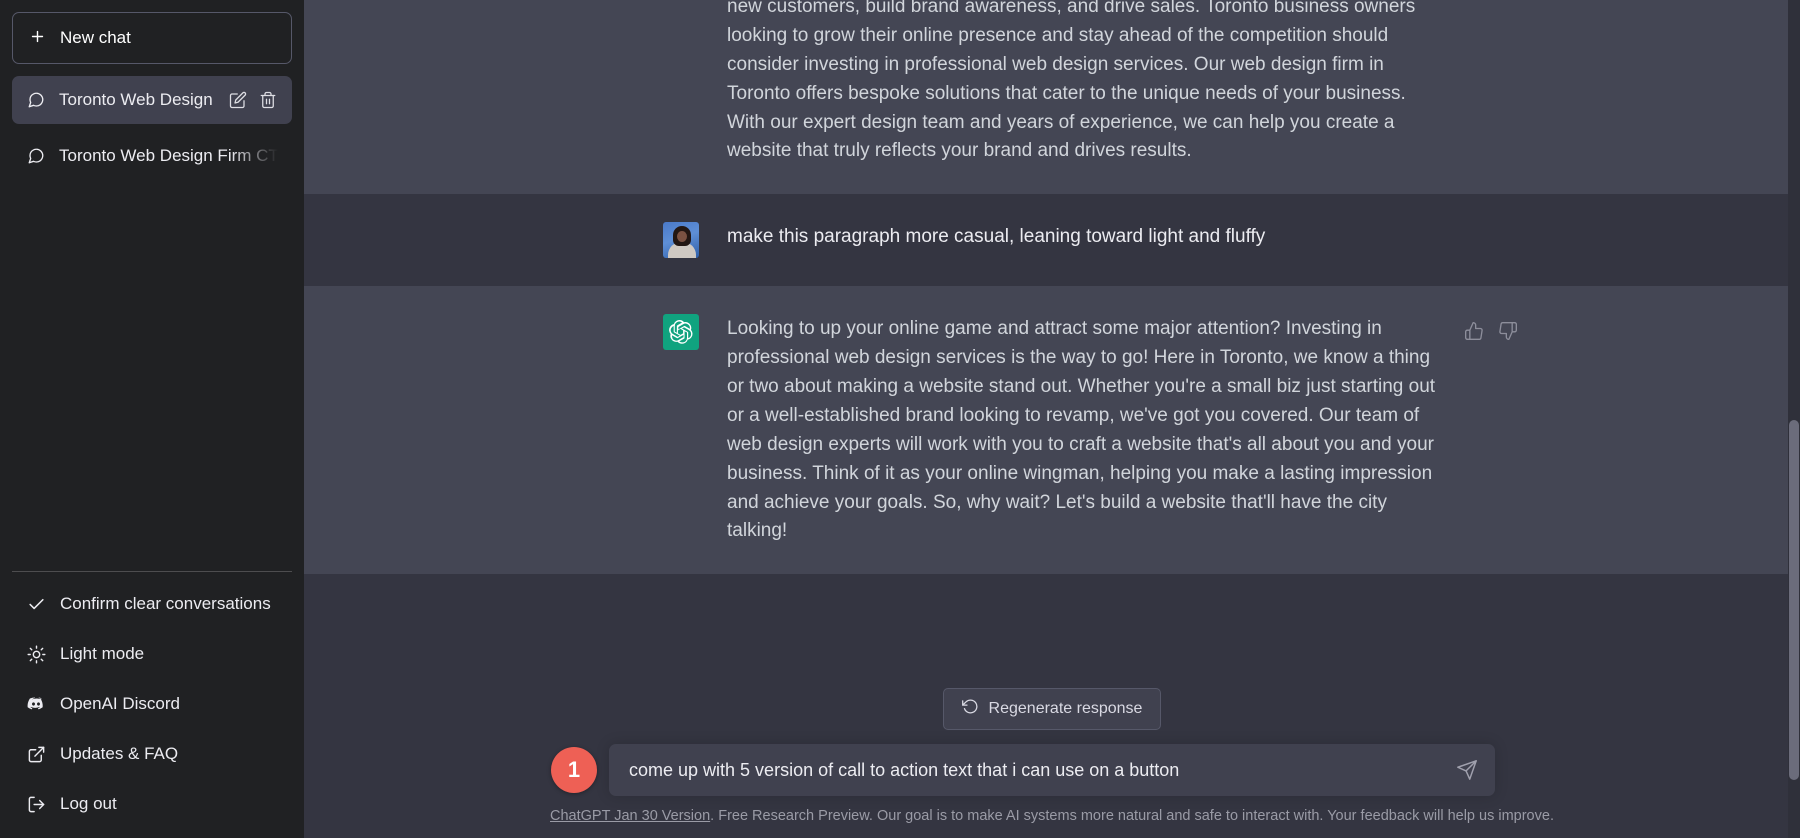 The image size is (1800, 838). Describe the element at coordinates (119, 753) in the screenshot. I see `sidebar-item-label: Updates & FAQ` at that location.